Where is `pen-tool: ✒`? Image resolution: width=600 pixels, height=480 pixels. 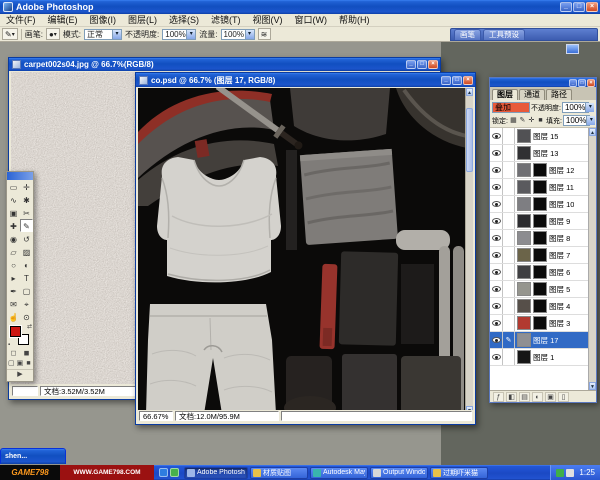 pen-tool: ✒ is located at coordinates (13, 290).